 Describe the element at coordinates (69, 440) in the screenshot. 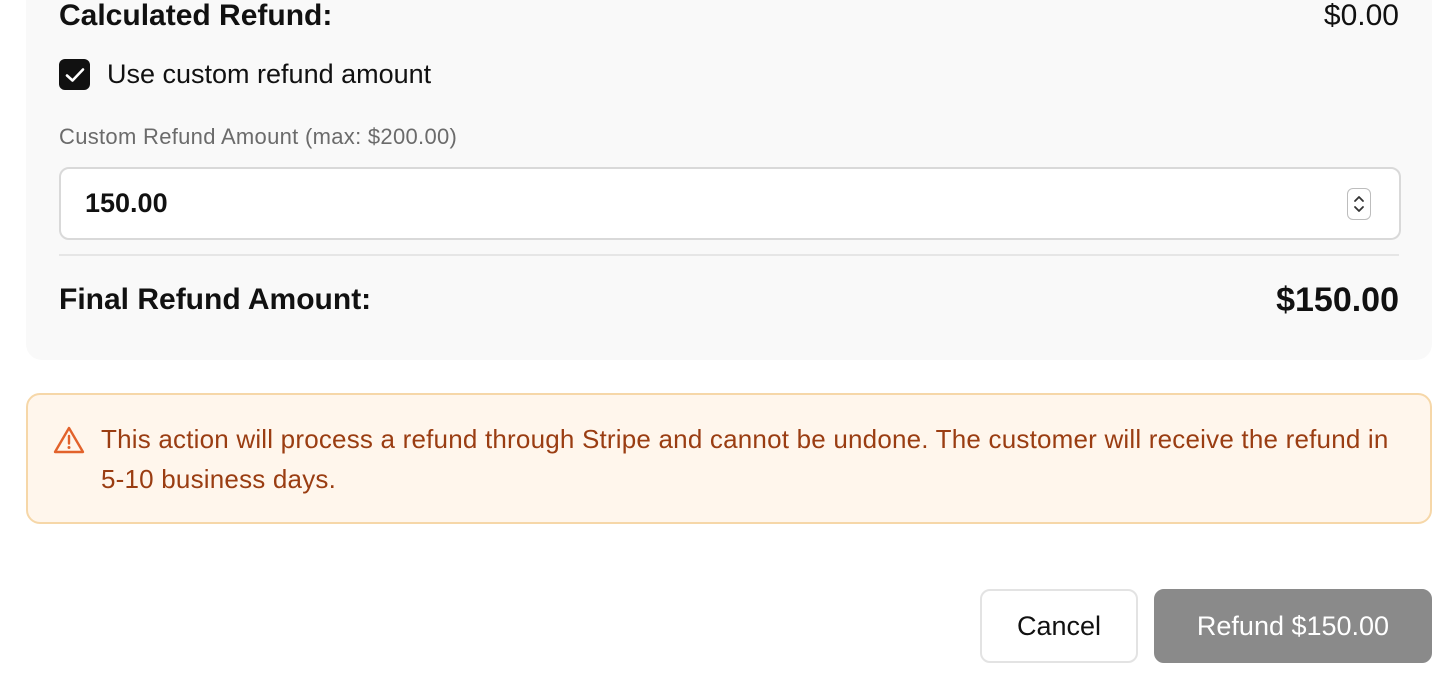

I see `warning-triangle-icon` at that location.